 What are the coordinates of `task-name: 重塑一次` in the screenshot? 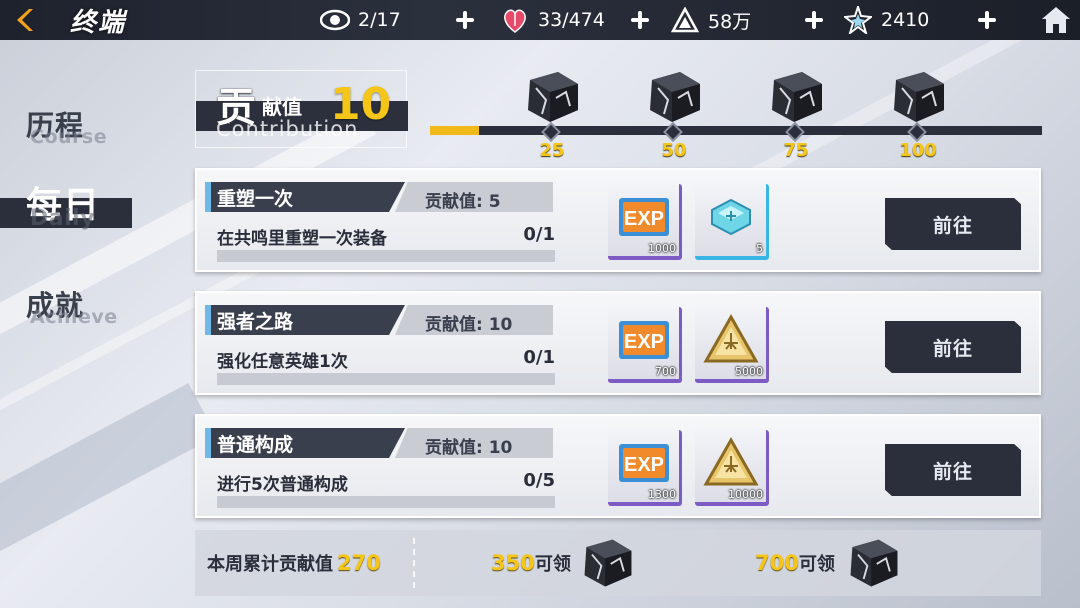 It's located at (255, 199).